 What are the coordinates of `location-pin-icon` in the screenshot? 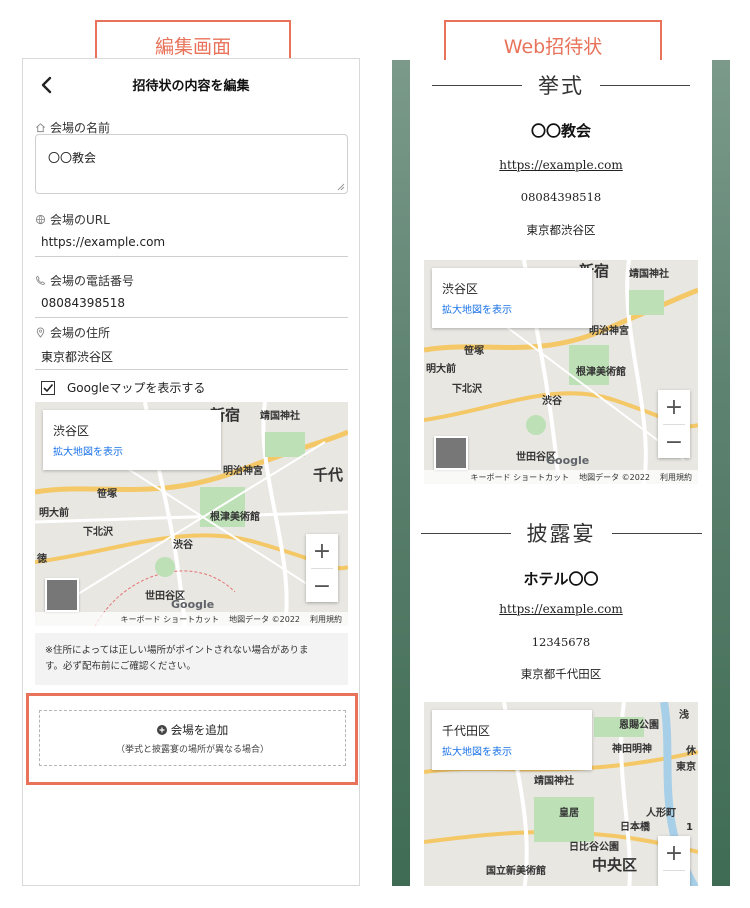 It's located at (40, 332).